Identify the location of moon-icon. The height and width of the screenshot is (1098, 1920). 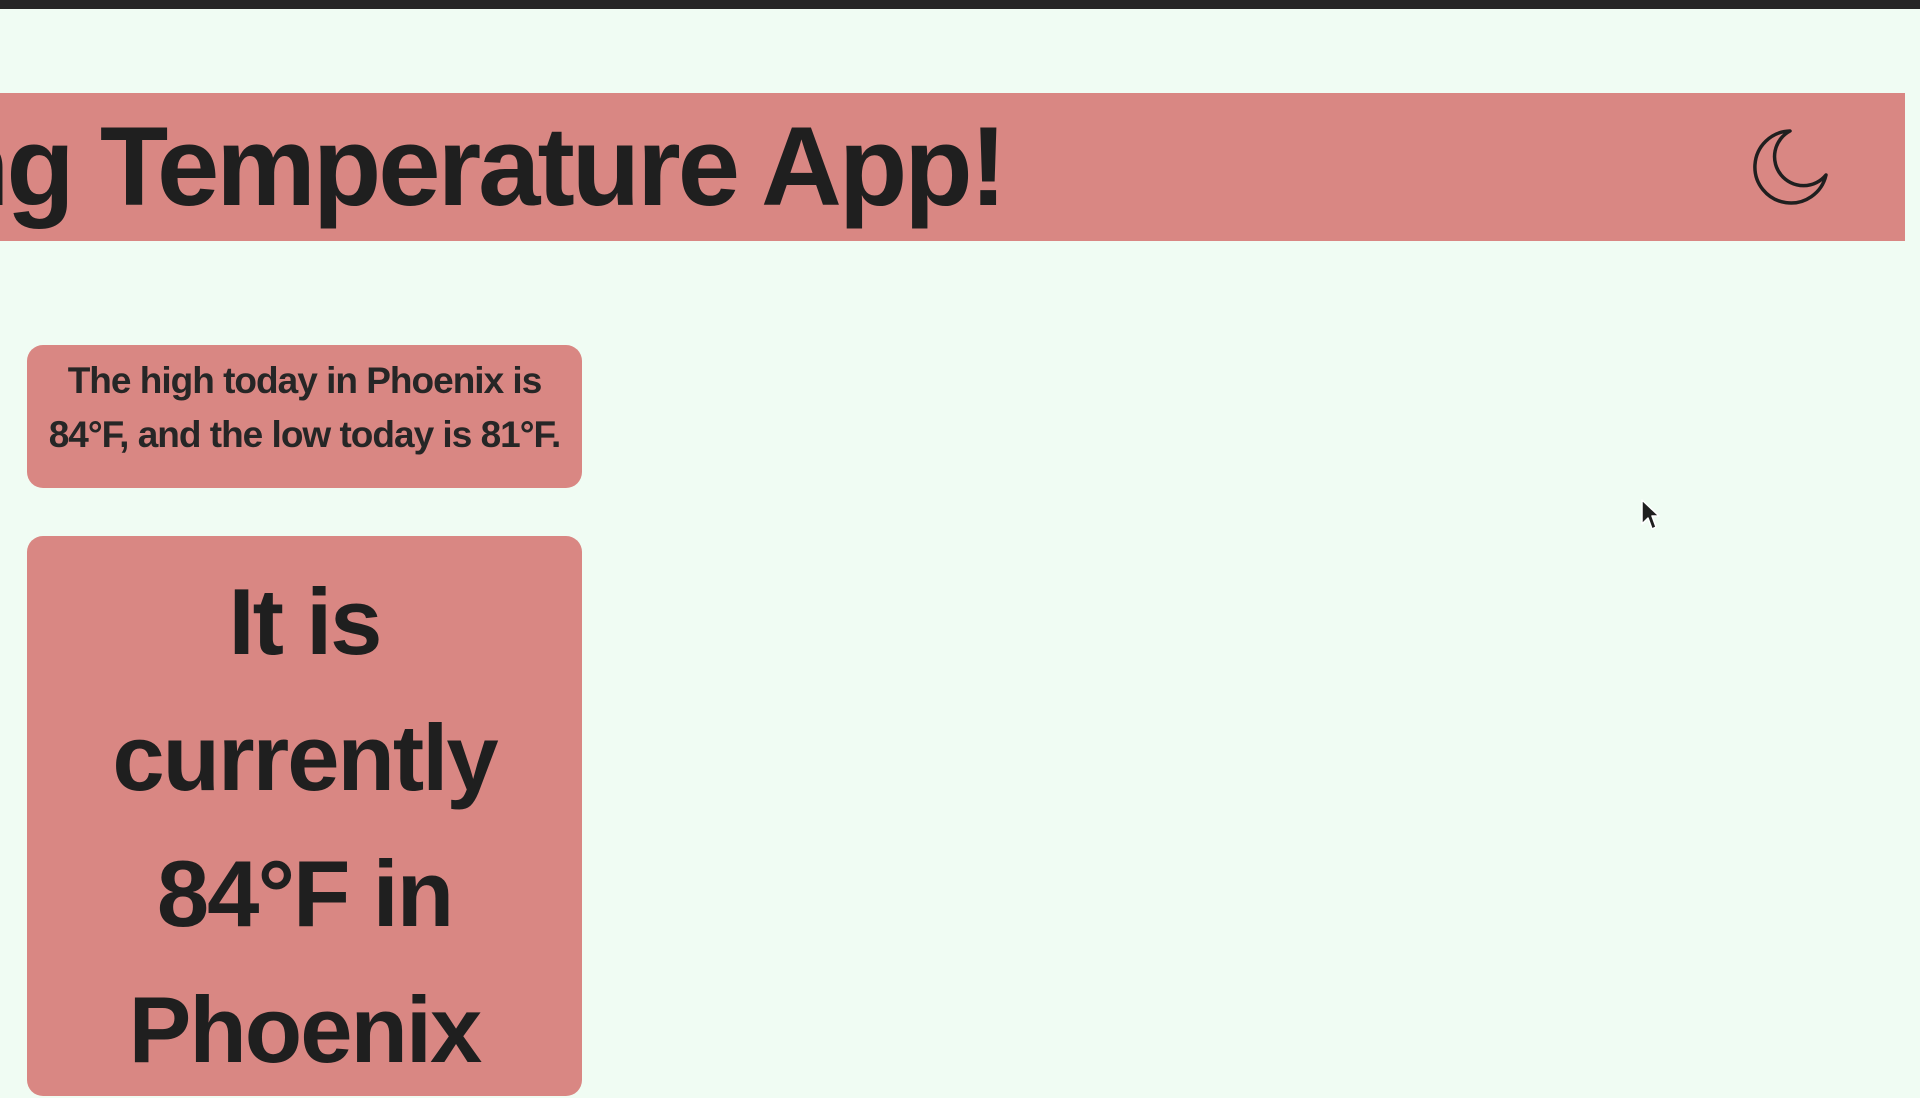
(1790, 167).